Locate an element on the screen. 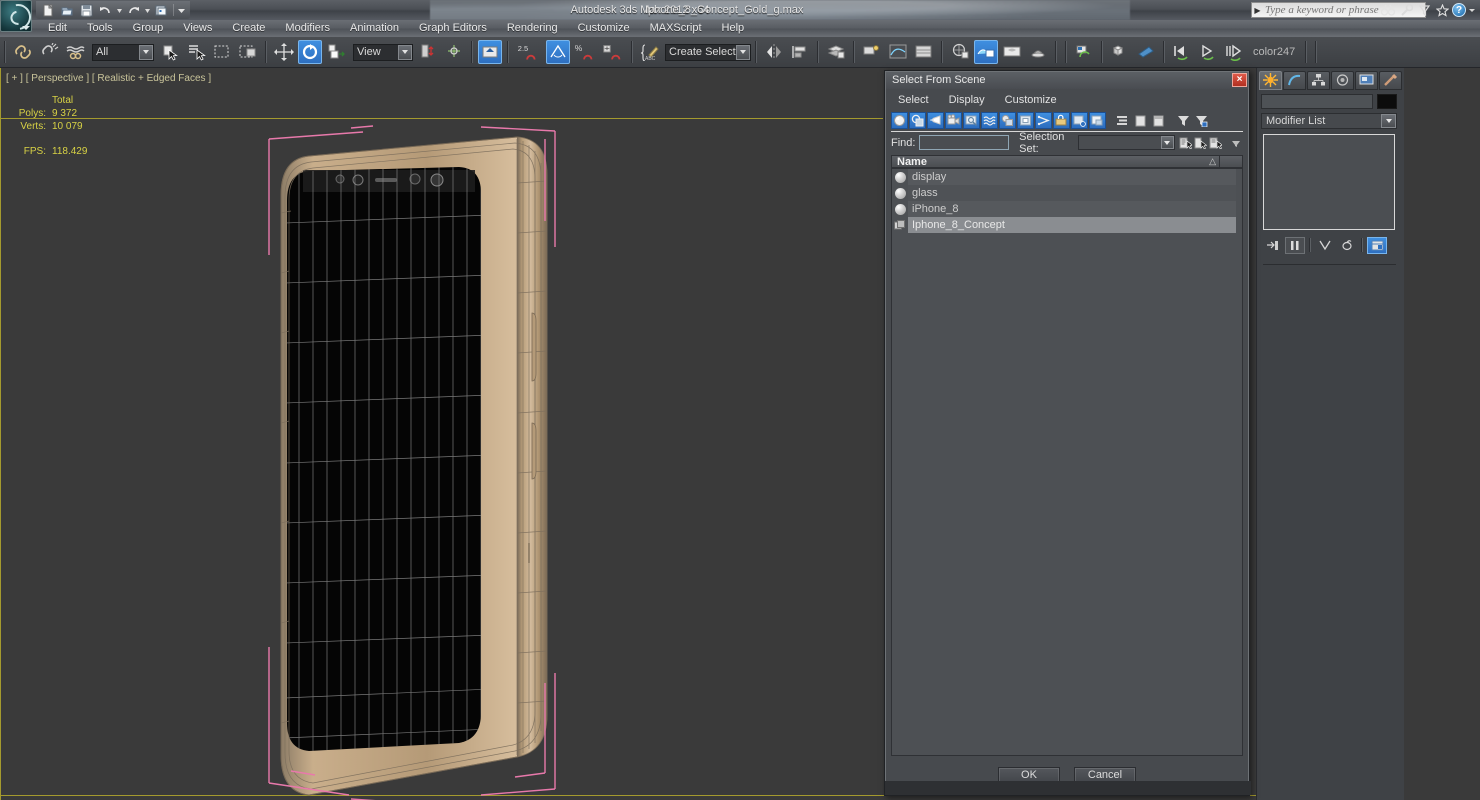 The image size is (1480, 800). modifier-list-combo: Modifier List is located at coordinates (1329, 121).